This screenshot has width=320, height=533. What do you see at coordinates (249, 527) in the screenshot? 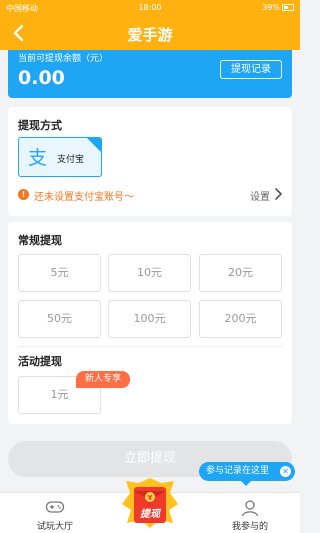
I see `tab-label: 我参与的` at bounding box center [249, 527].